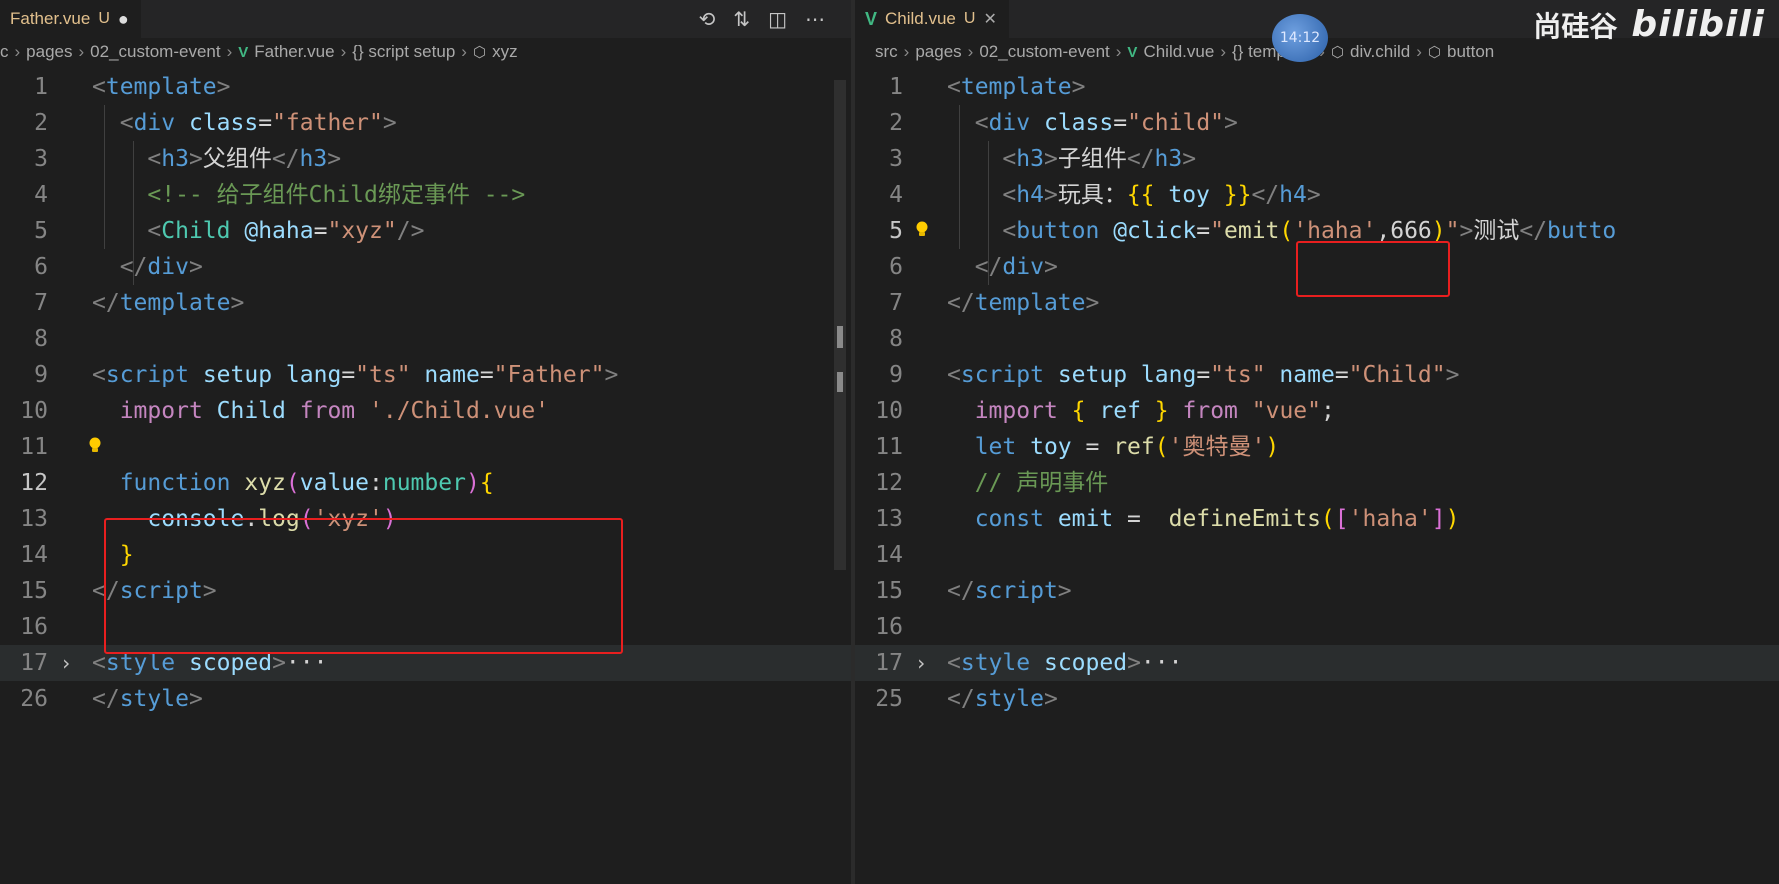  What do you see at coordinates (362, 231) in the screenshot?
I see `code-token: "xyz"` at bounding box center [362, 231].